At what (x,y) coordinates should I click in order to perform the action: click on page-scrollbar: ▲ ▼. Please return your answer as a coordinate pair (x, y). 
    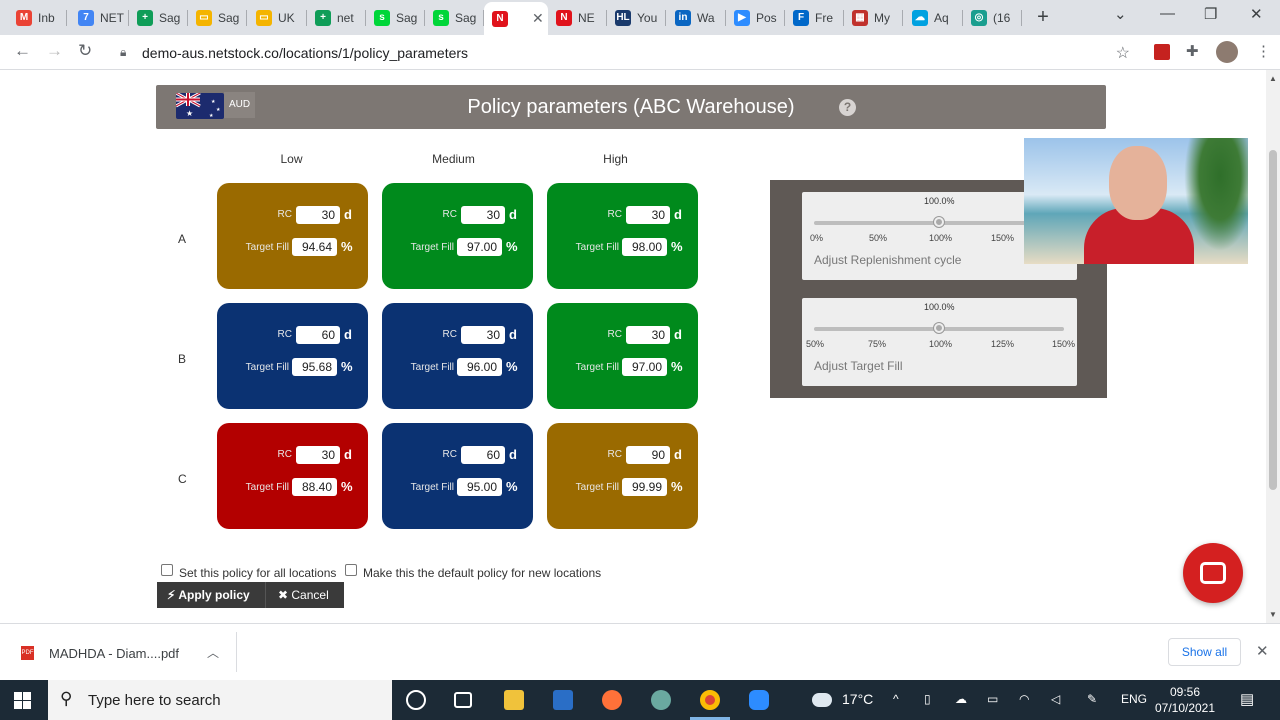
    Looking at the image, I should click on (1273, 346).